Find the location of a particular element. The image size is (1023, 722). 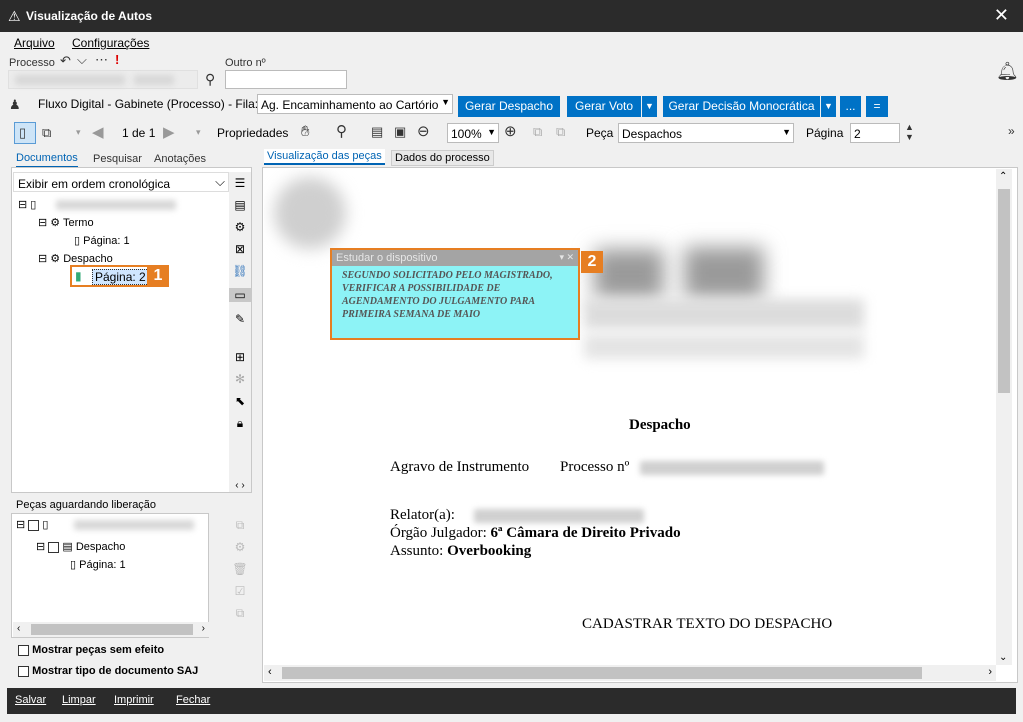

scroll-down-icon: ⌄ is located at coordinates (1003, 657).